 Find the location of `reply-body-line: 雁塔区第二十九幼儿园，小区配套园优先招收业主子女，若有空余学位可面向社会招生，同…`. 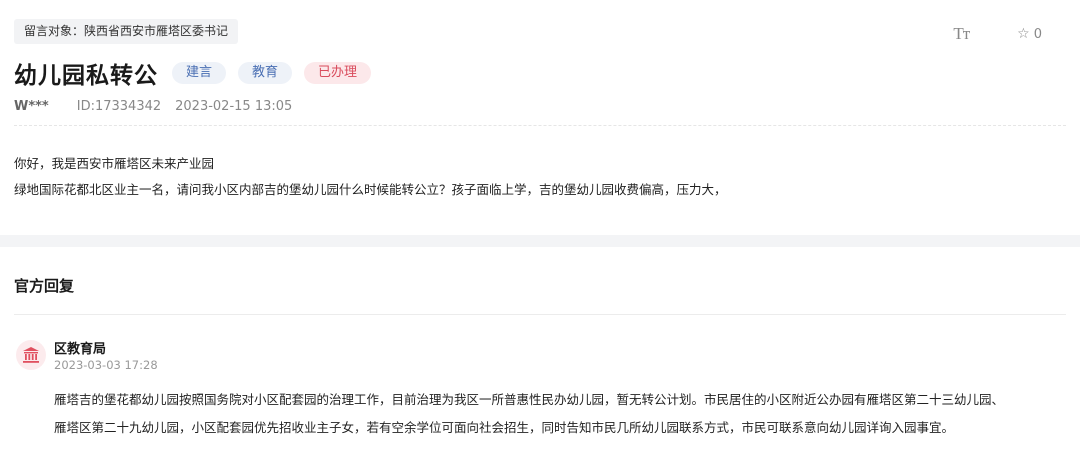

reply-body-line: 雁塔区第二十九幼儿园，小区配套园优先招收业主子女，若有空余学位可面向社会招生，同… is located at coordinates (504, 427).